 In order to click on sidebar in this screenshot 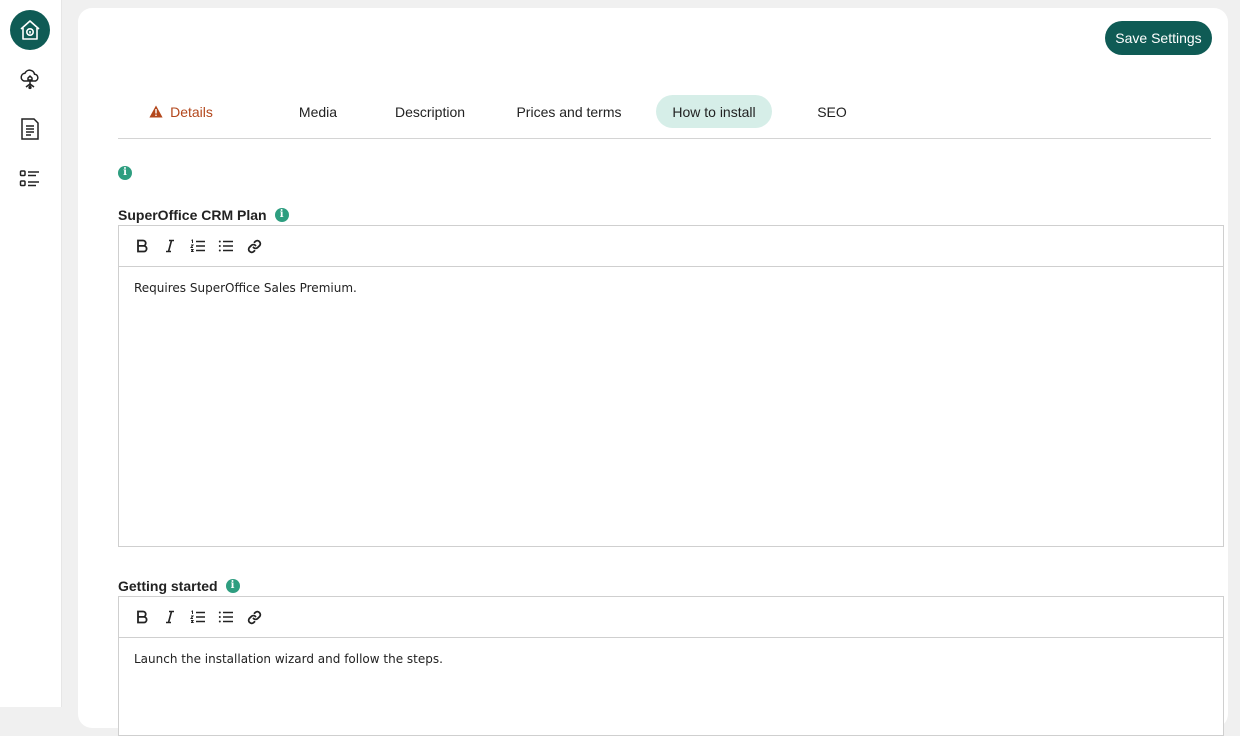, I will do `click(31, 353)`.